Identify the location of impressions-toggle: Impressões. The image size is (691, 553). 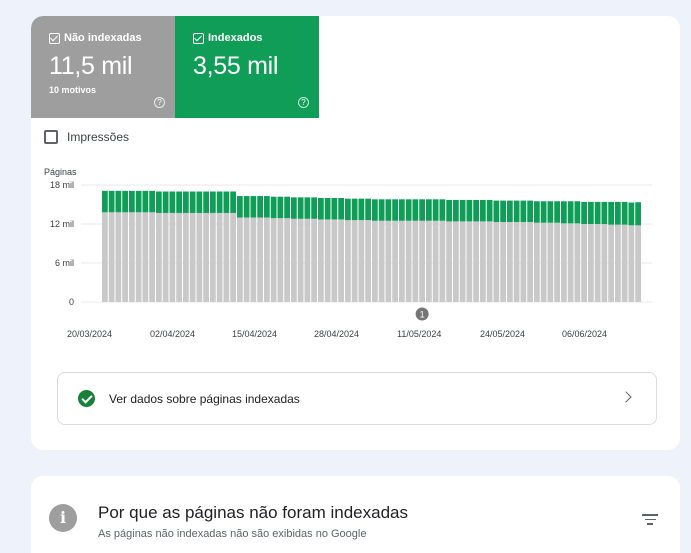
(86, 137).